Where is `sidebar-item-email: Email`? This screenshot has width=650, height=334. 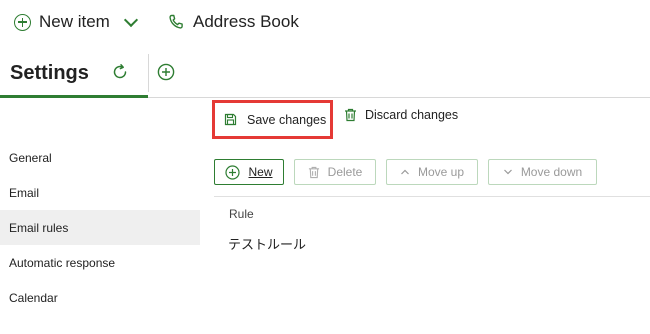
sidebar-item-email: Email is located at coordinates (100, 192).